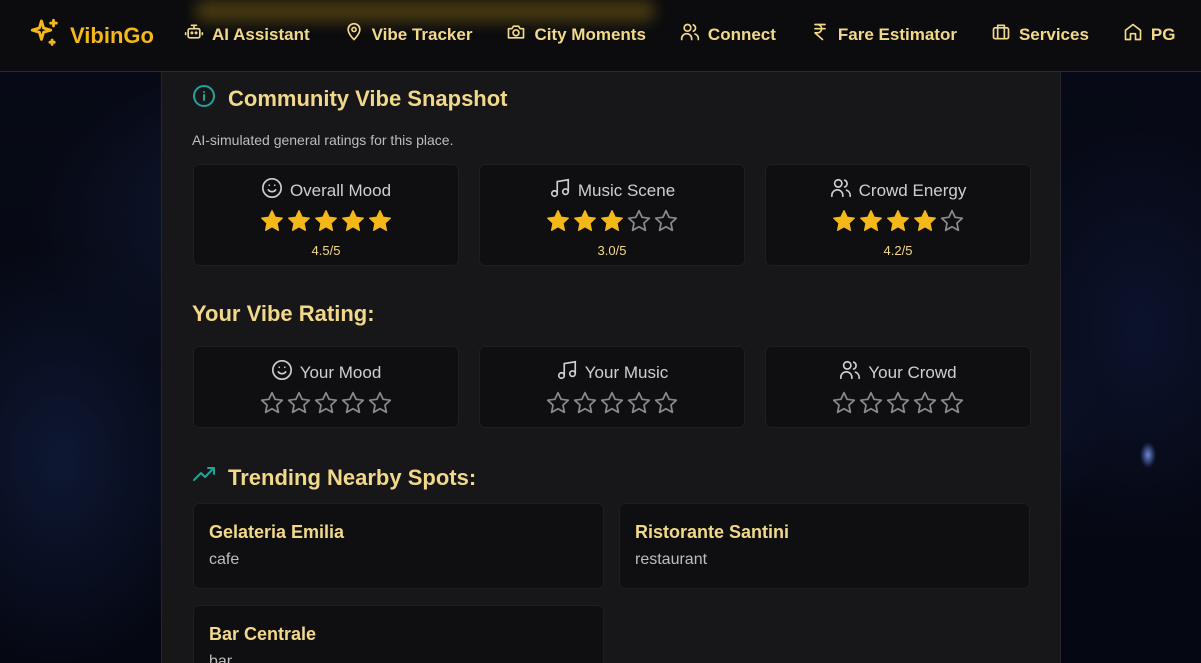 This screenshot has height=663, width=1201. I want to click on sparkles-icon, so click(45, 36).